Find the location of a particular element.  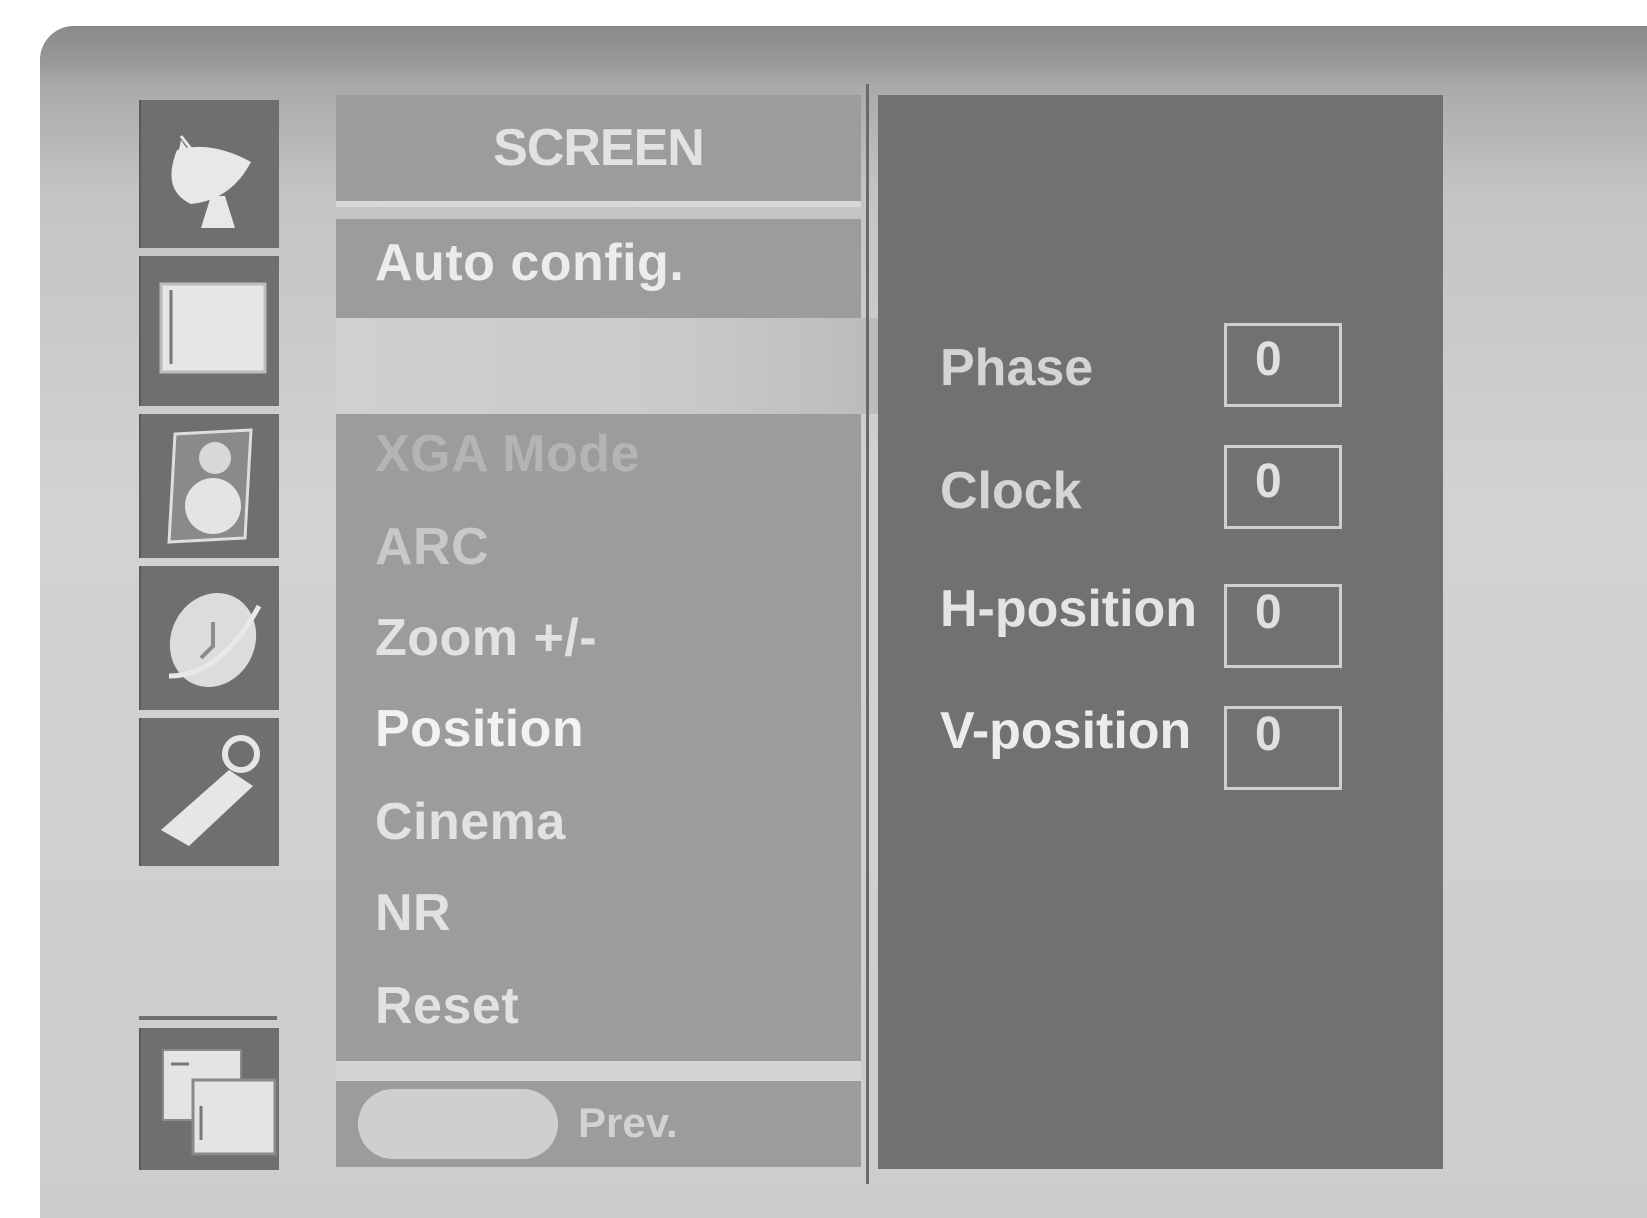

param-value-v-position: 0 is located at coordinates (1283, 748).